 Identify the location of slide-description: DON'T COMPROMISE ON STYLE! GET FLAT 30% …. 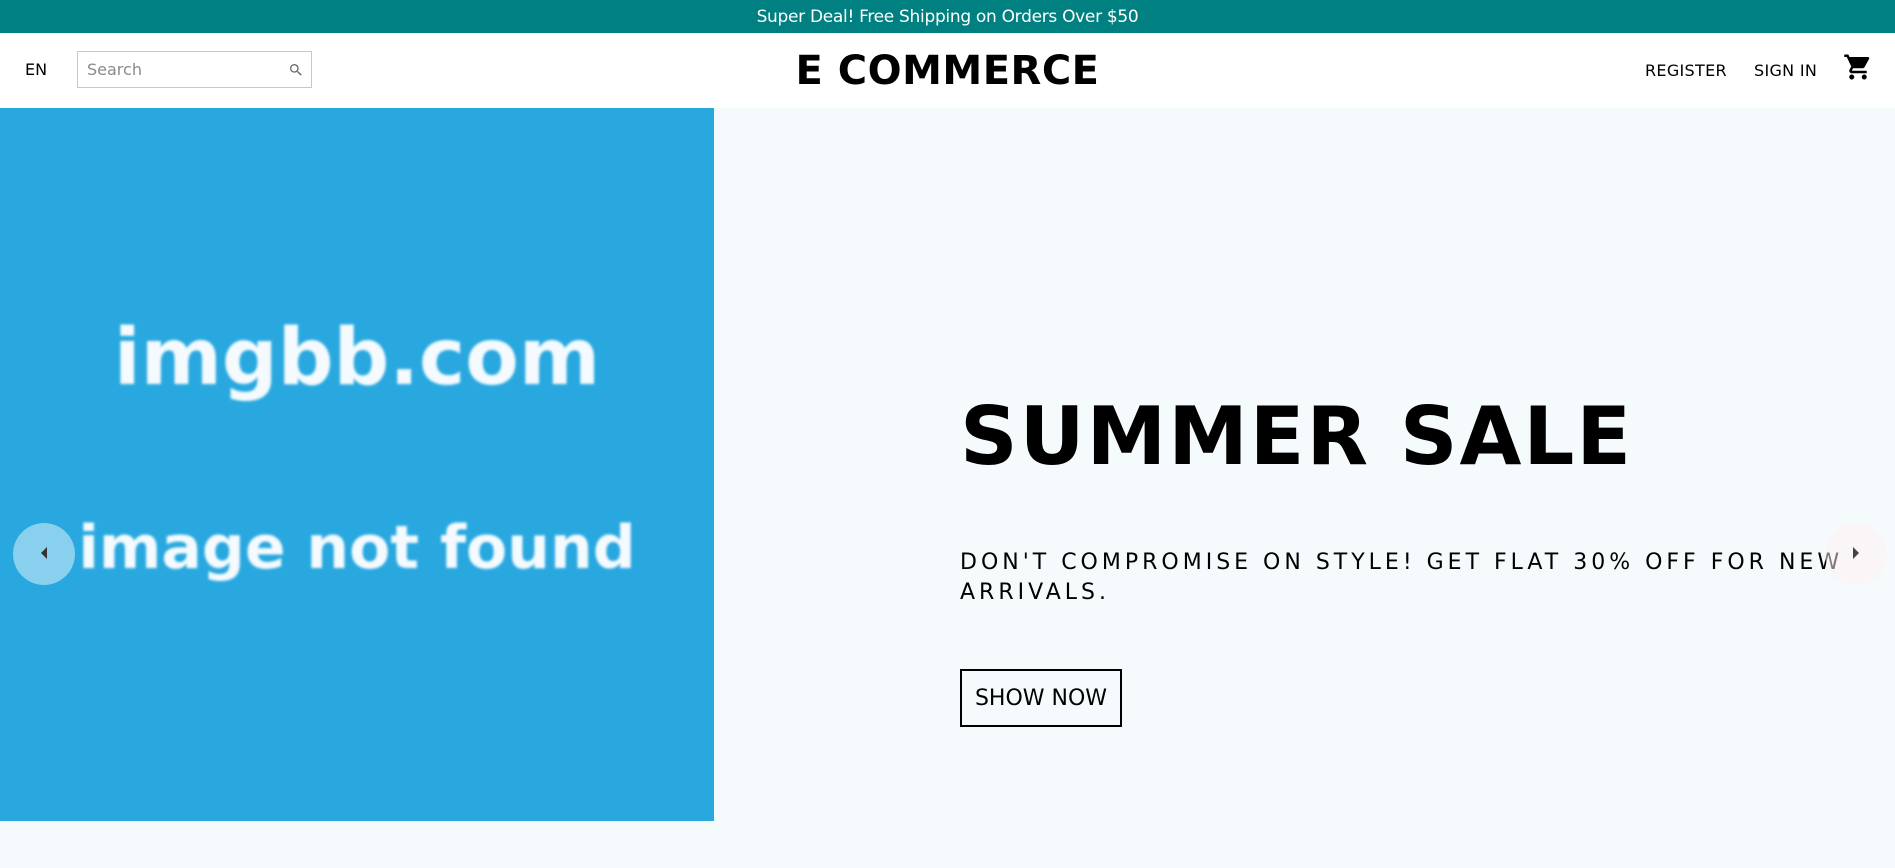
(1402, 577).